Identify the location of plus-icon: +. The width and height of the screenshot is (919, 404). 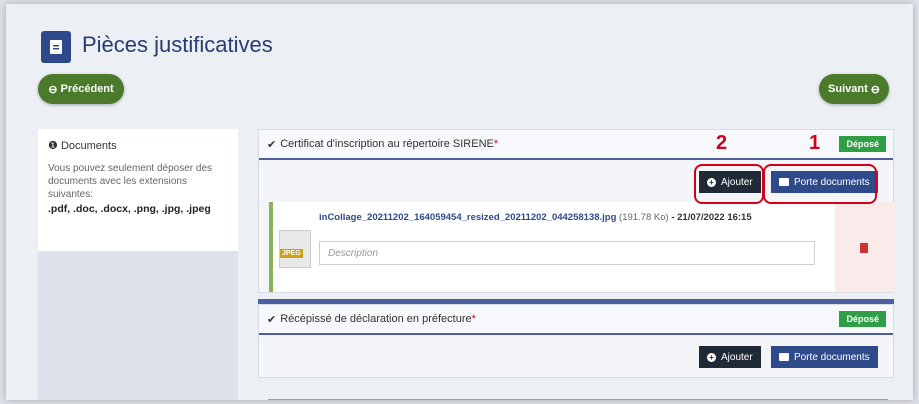
(711, 357).